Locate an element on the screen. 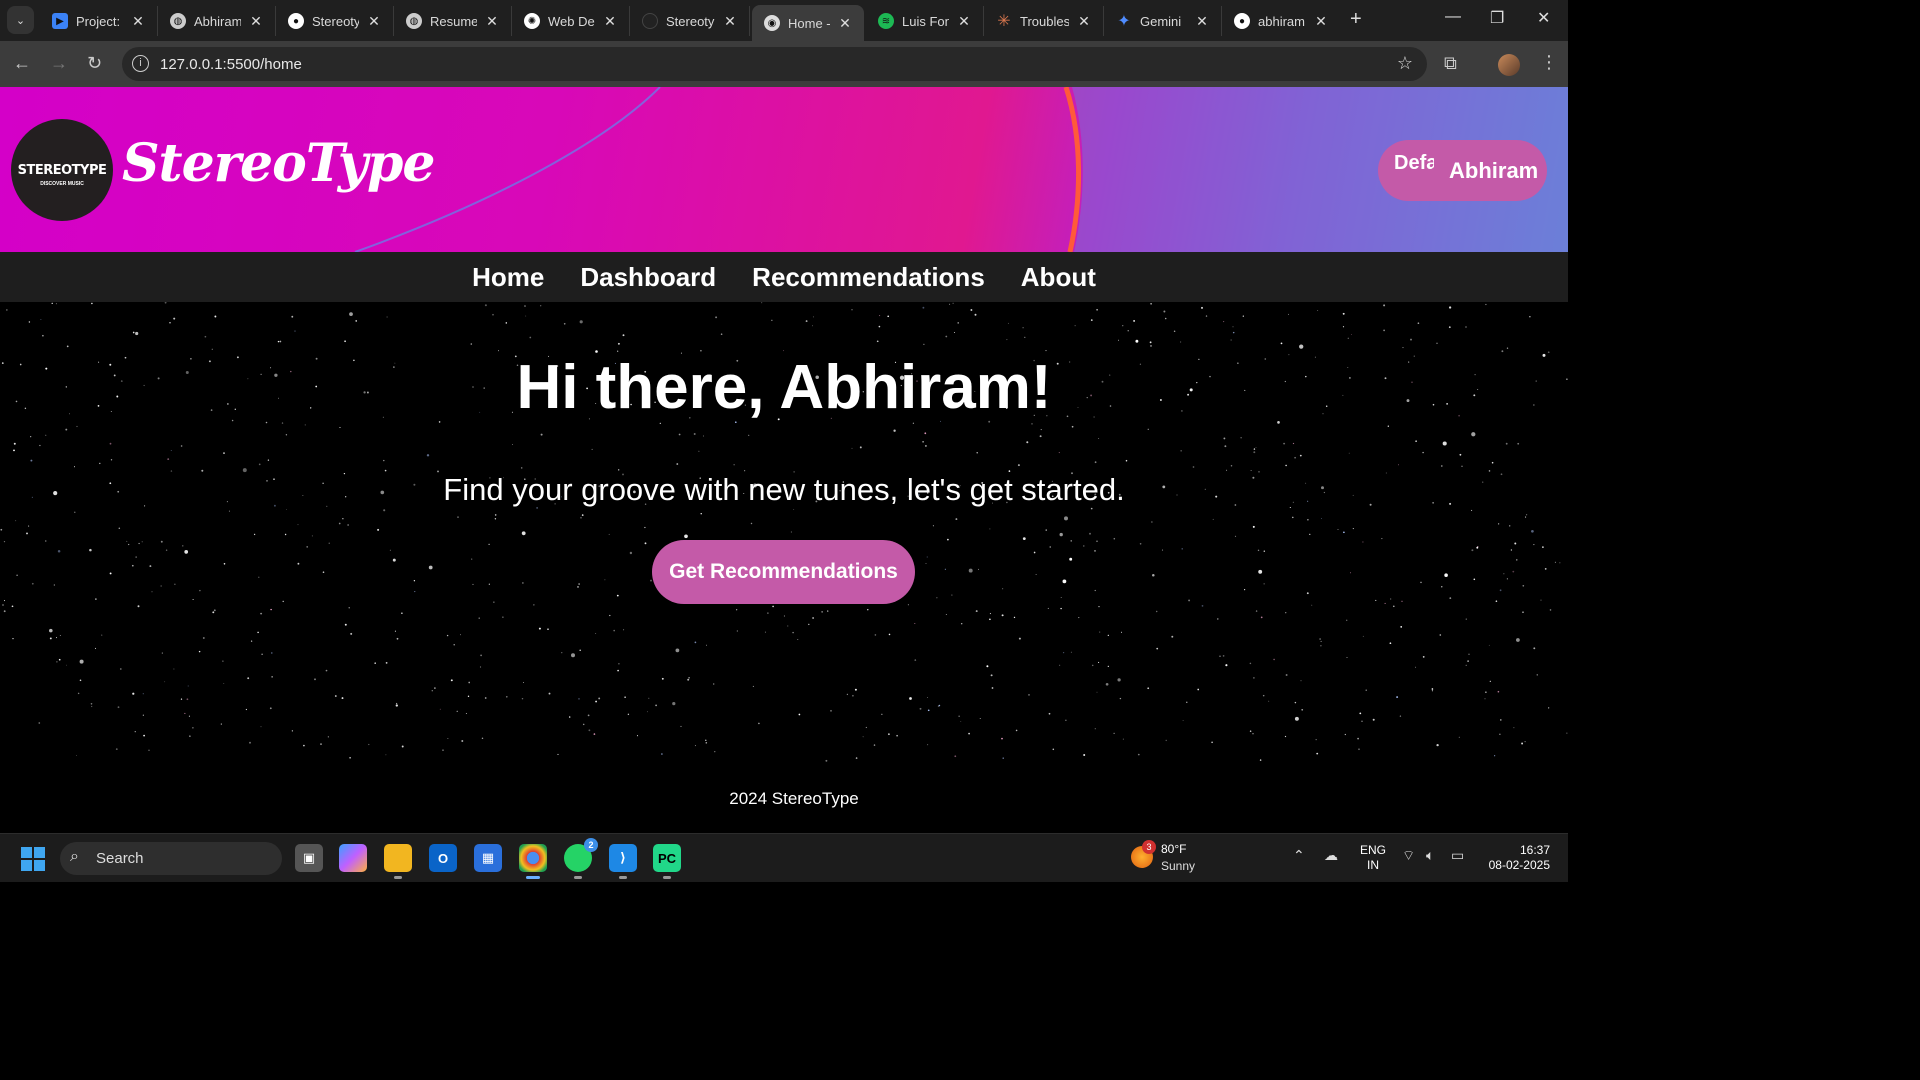 This screenshot has width=1920, height=1080. browser-tab: Stereoty ✕ is located at coordinates (690, 21).